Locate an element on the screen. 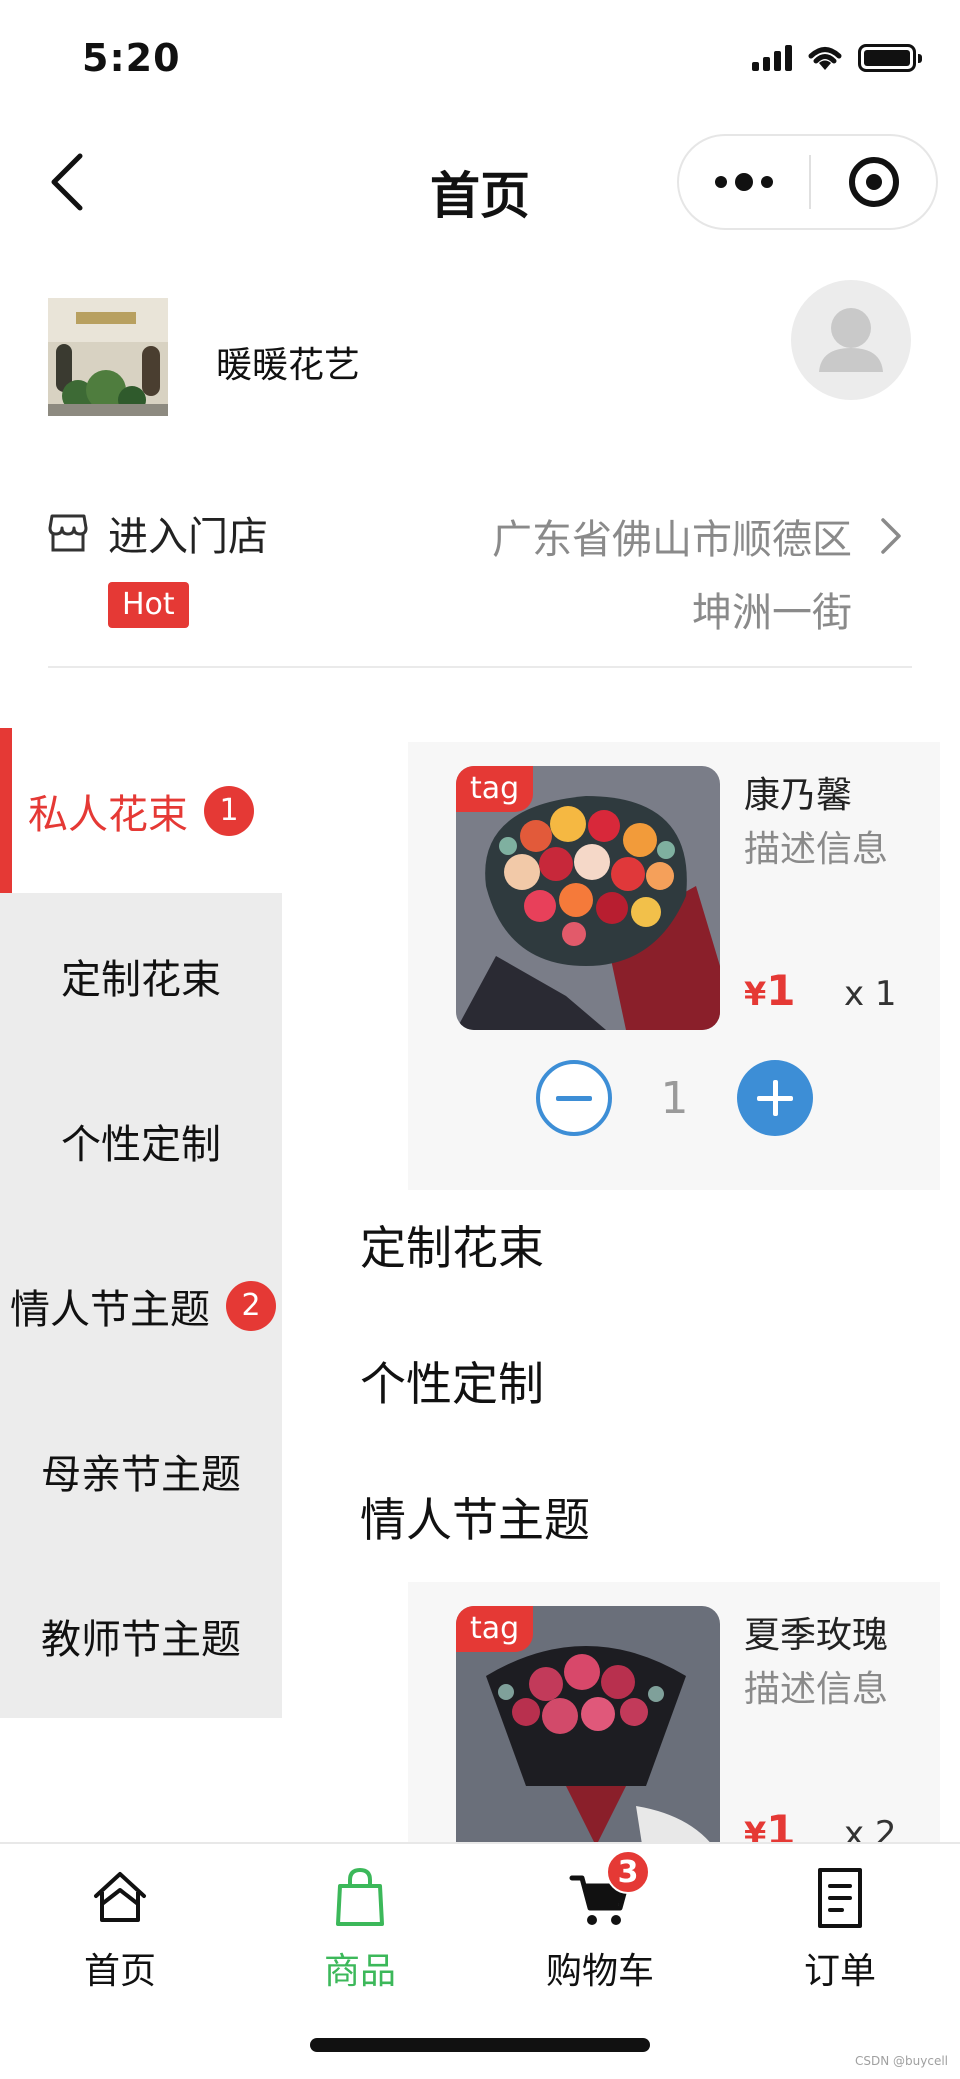 The image size is (960, 2079). tab-cart: 3 购物车 is located at coordinates (600, 1933).